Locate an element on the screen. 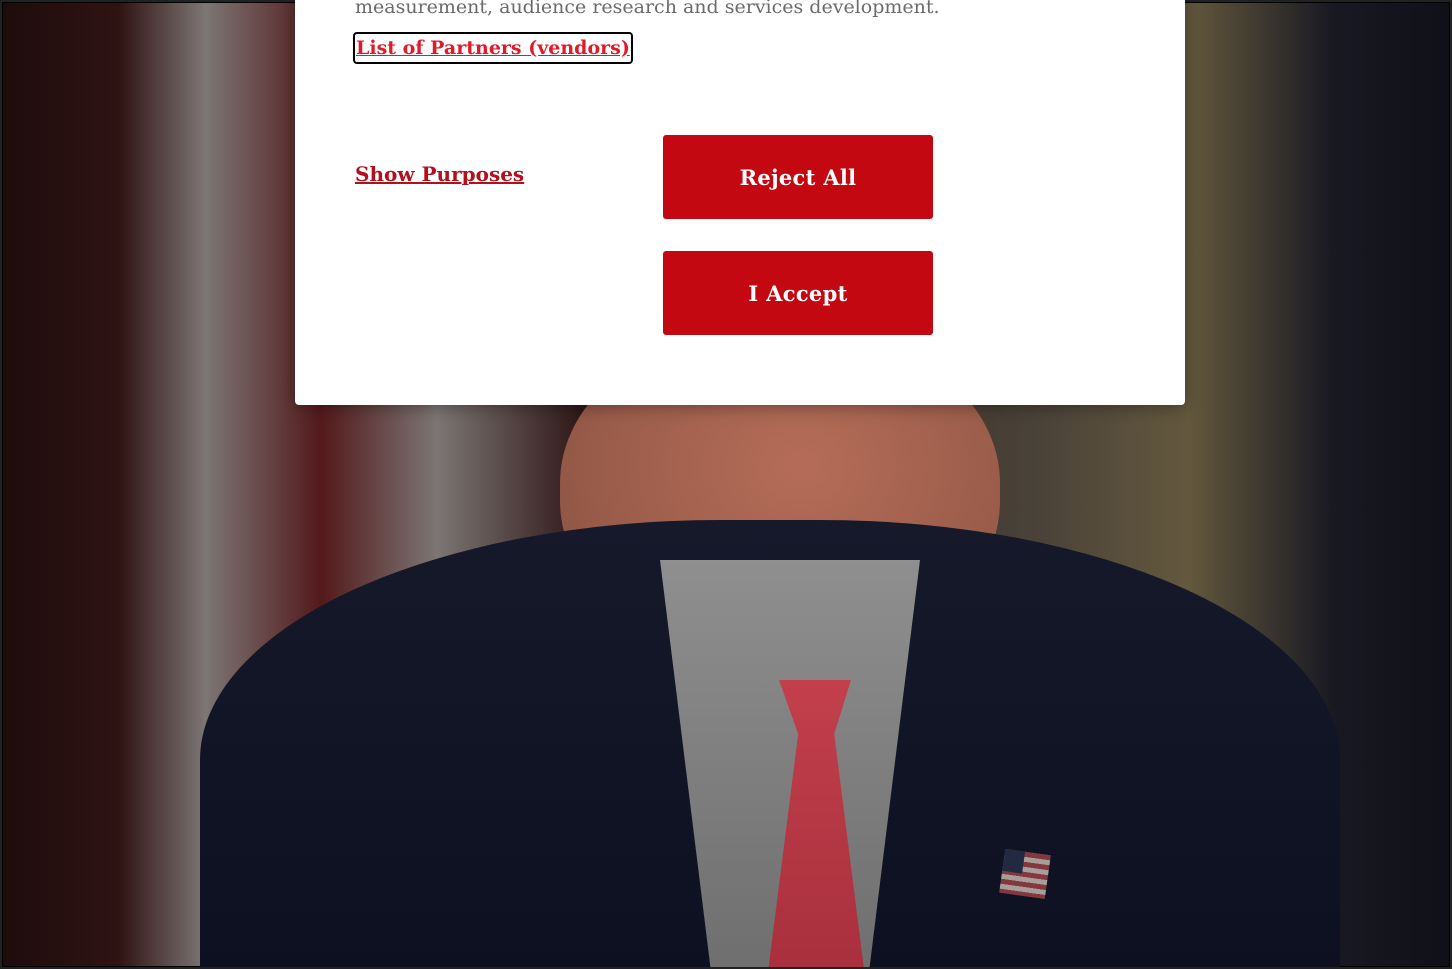 This screenshot has width=1452, height=969. flag-pin-icon is located at coordinates (1025, 874).